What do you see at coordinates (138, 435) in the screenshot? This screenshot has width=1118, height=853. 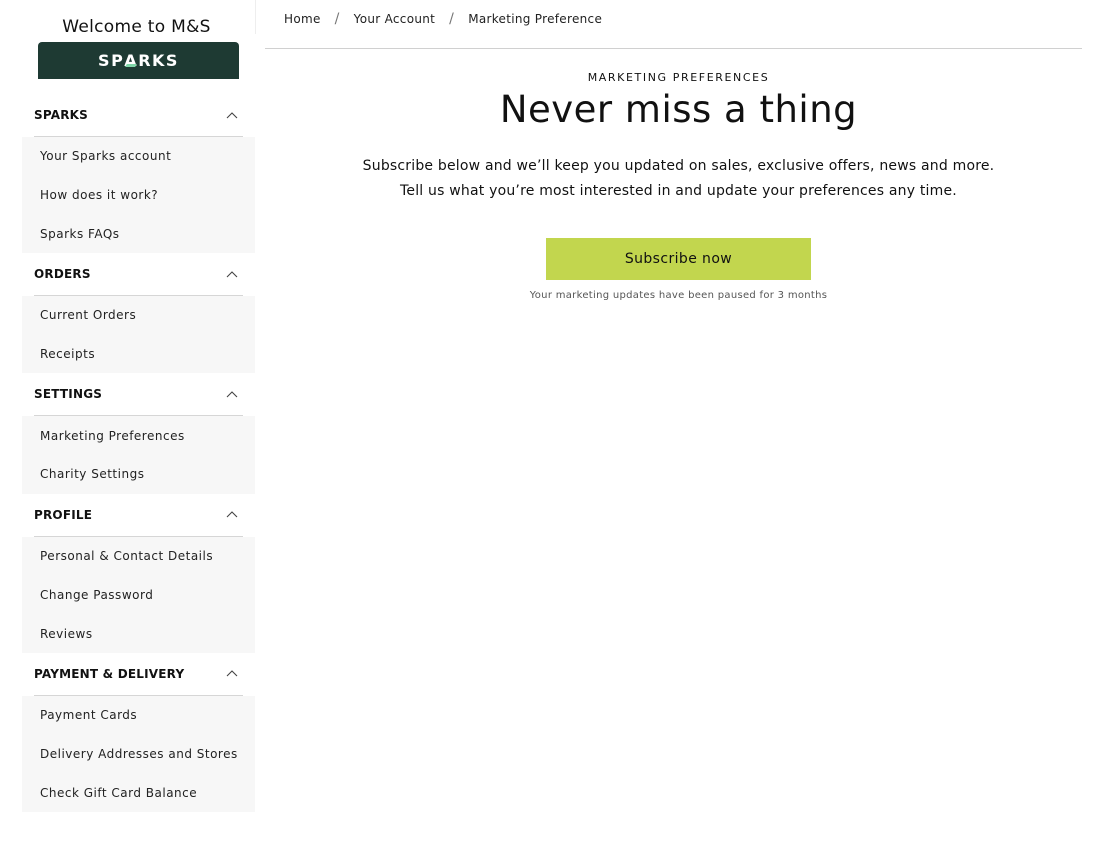 I see `sidebar-item: Marketing Preferences` at bounding box center [138, 435].